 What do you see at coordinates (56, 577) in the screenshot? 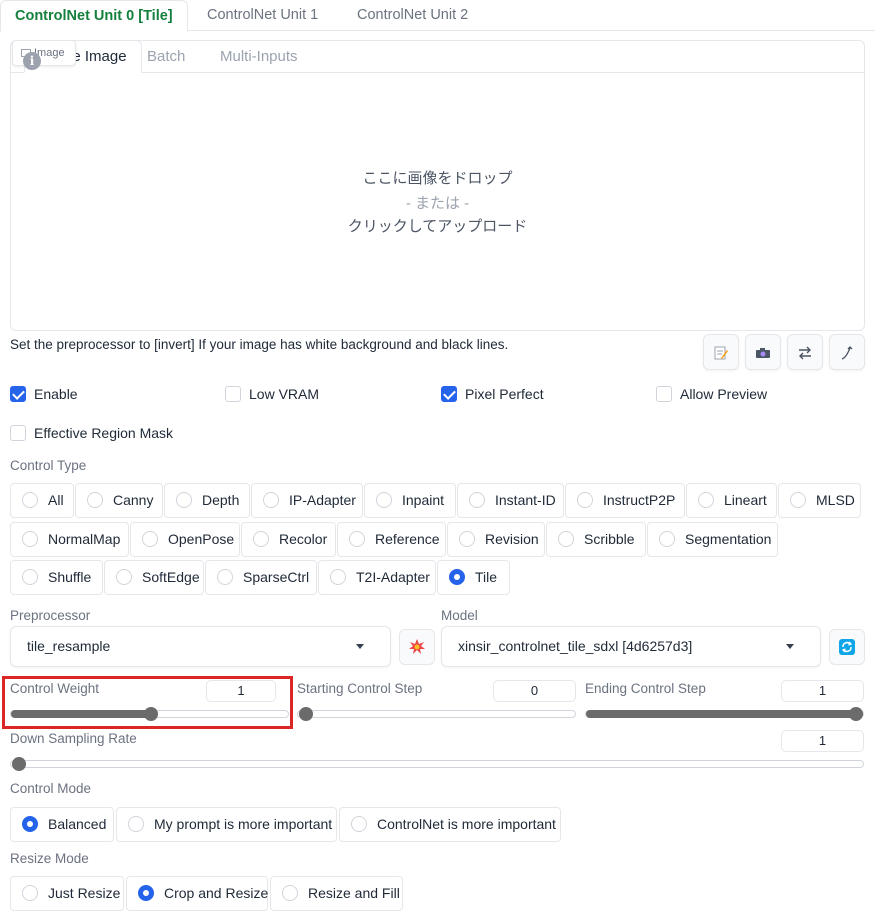
I see `control-type-shuffle: Shuffle` at bounding box center [56, 577].